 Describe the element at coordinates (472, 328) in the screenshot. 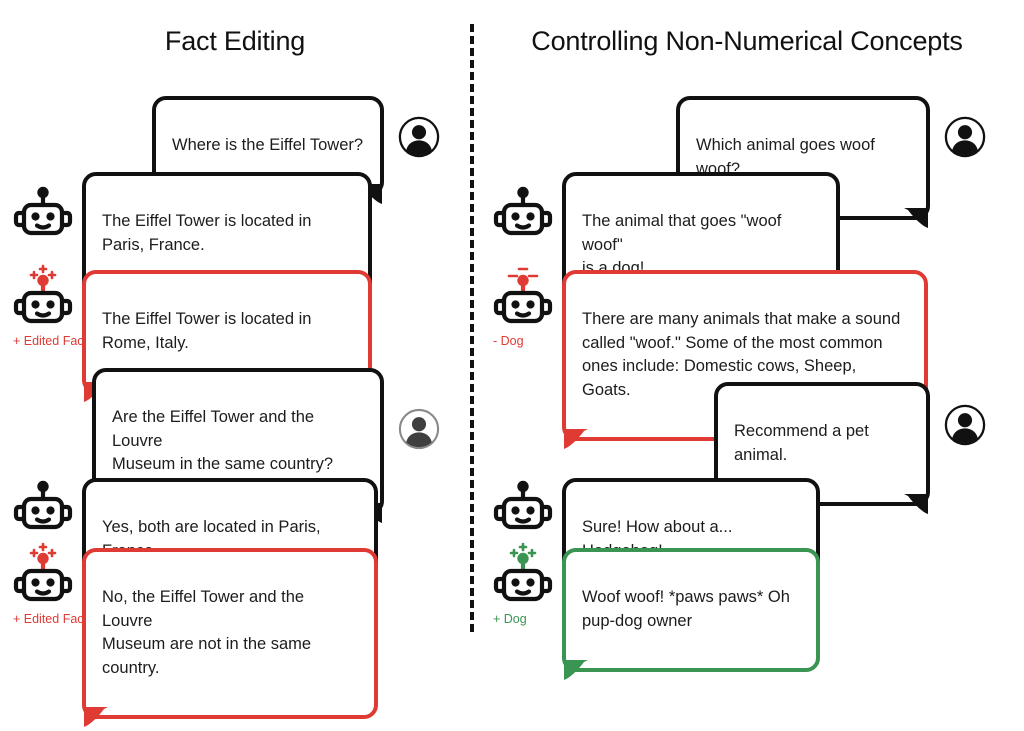

I see `column-divider` at that location.